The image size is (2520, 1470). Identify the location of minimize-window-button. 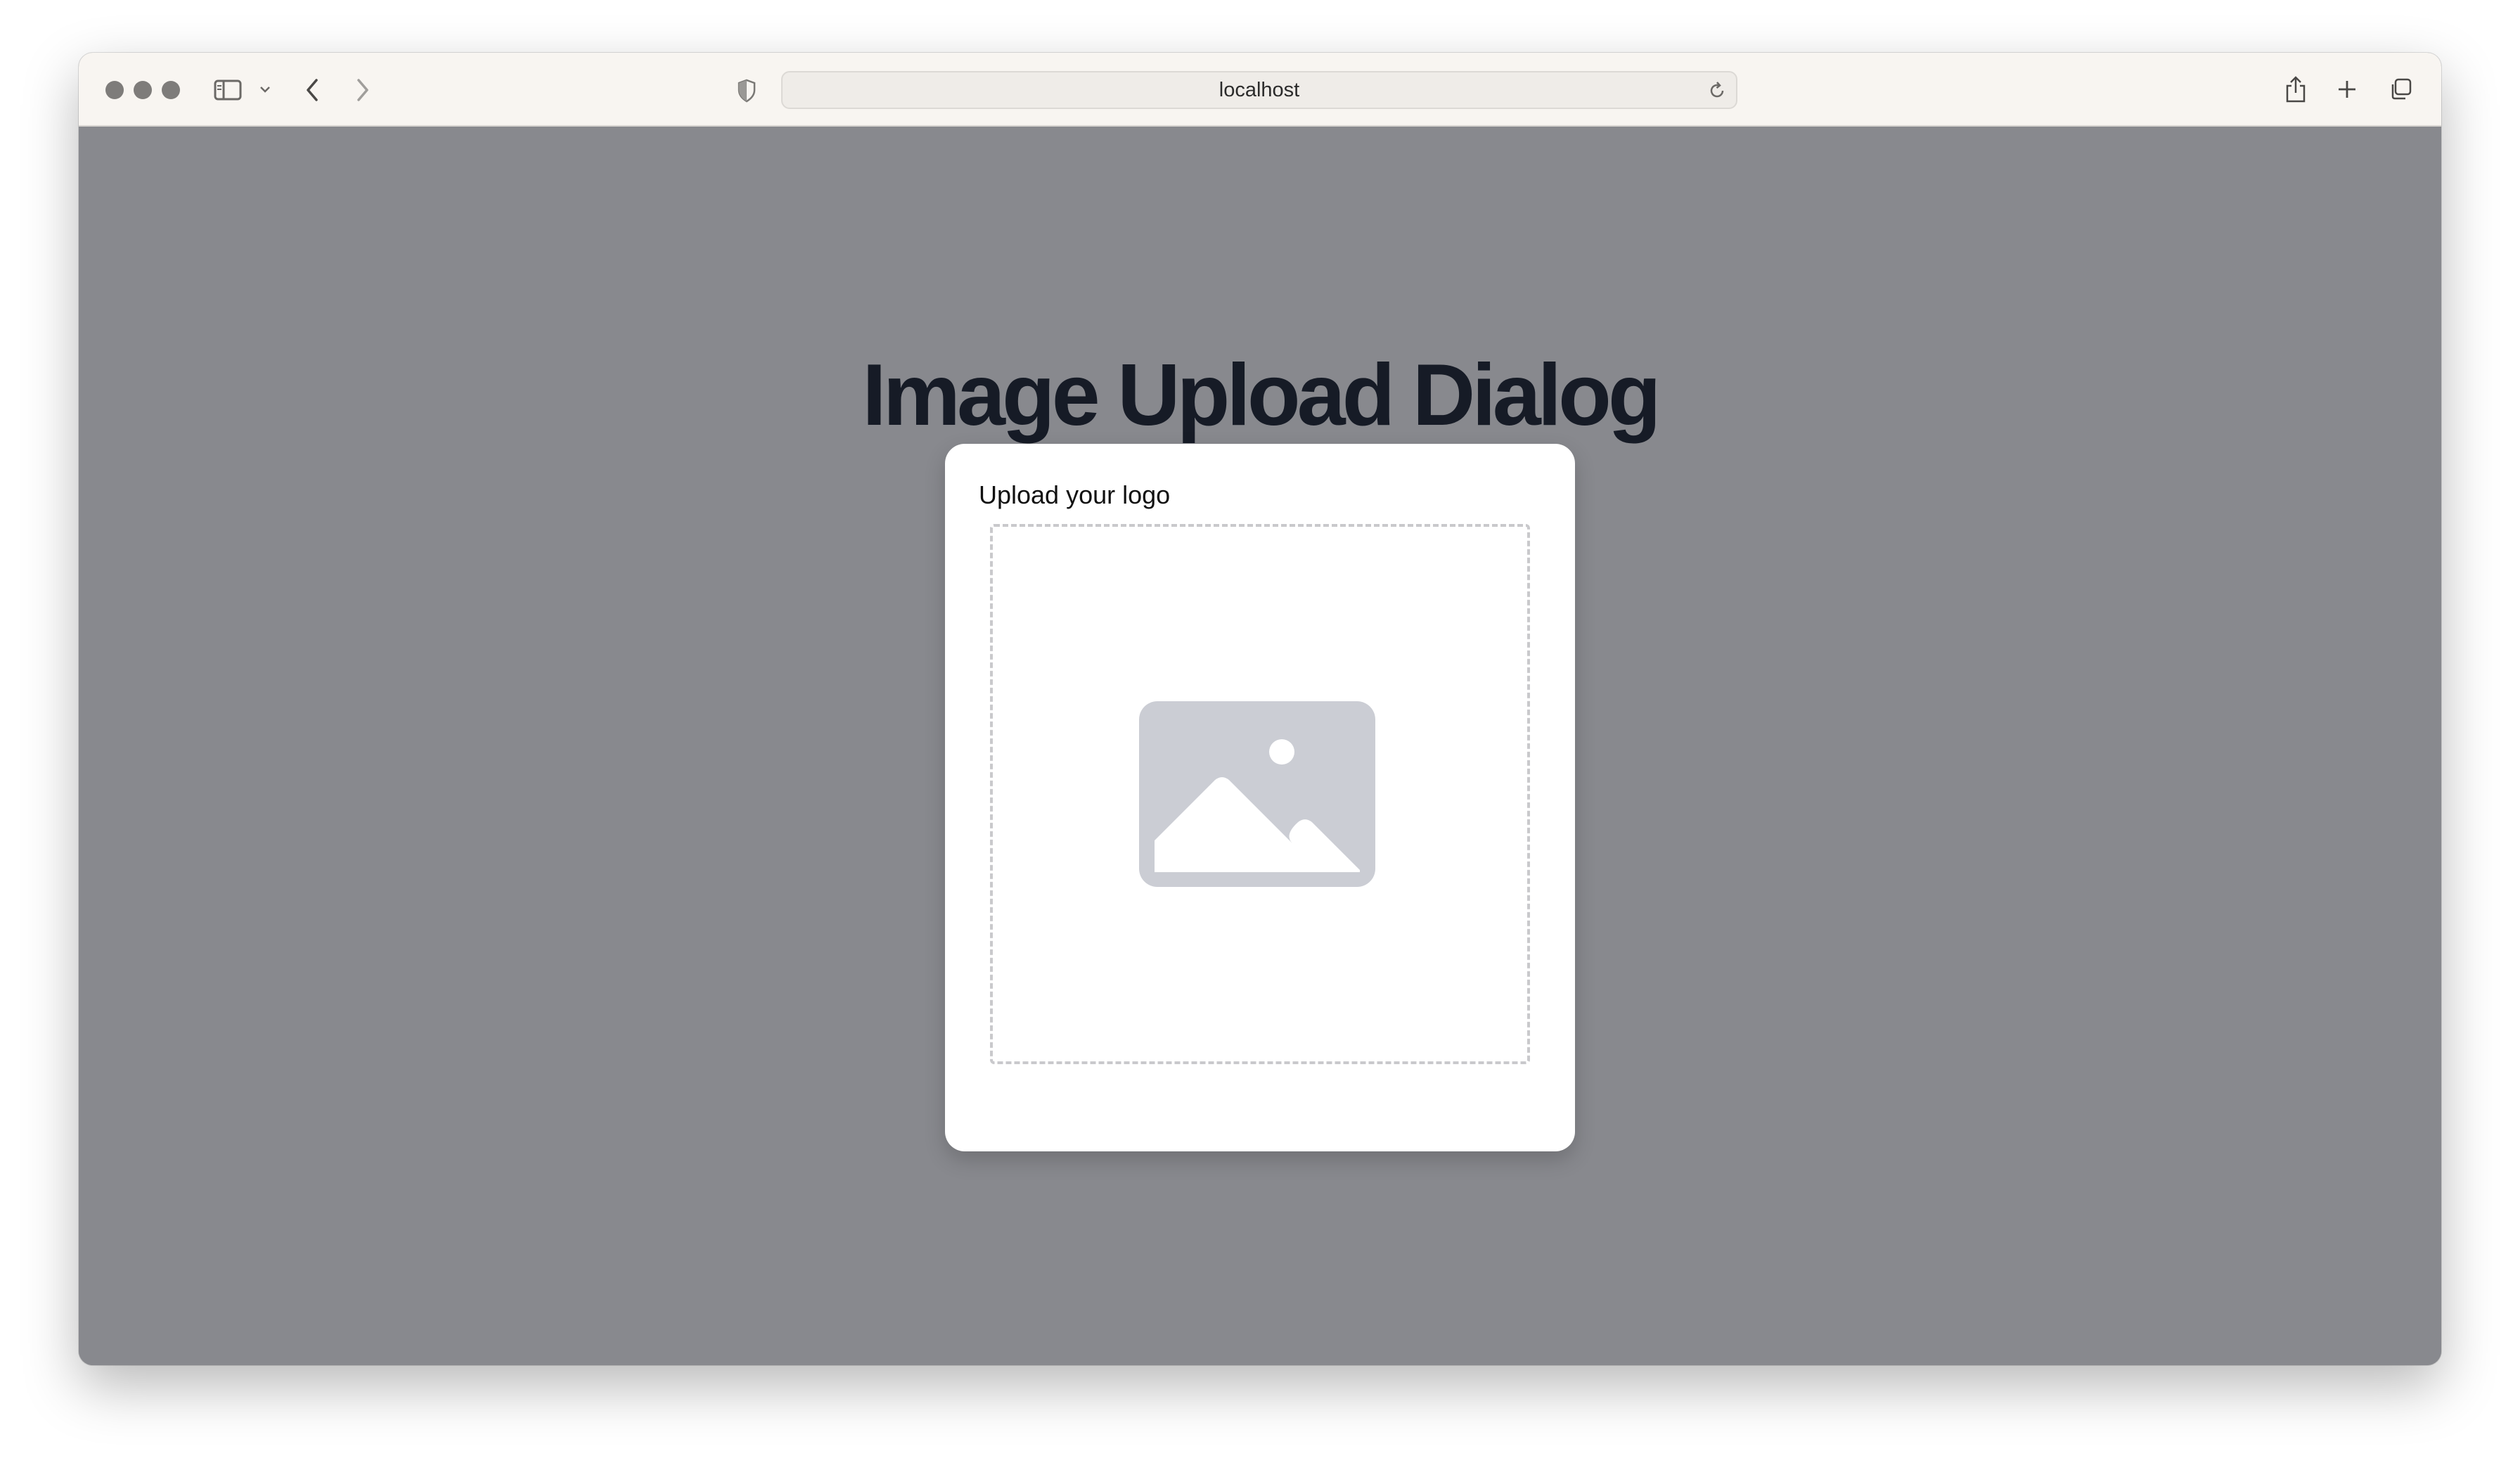
(143, 90).